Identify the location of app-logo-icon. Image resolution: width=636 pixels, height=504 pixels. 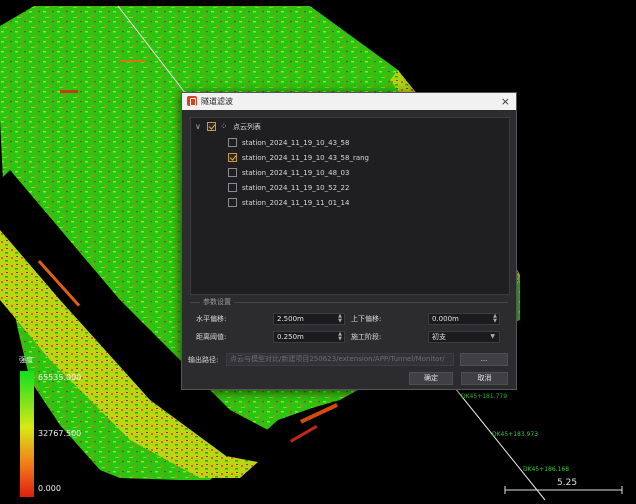
(192, 101).